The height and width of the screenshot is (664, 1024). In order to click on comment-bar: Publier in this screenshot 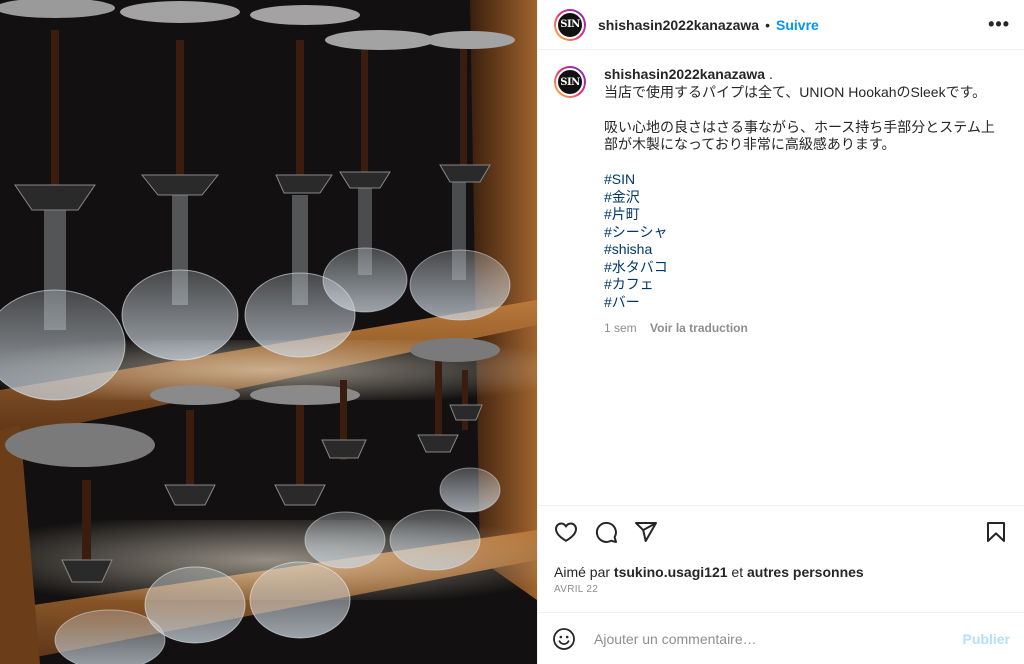, I will do `click(781, 638)`.